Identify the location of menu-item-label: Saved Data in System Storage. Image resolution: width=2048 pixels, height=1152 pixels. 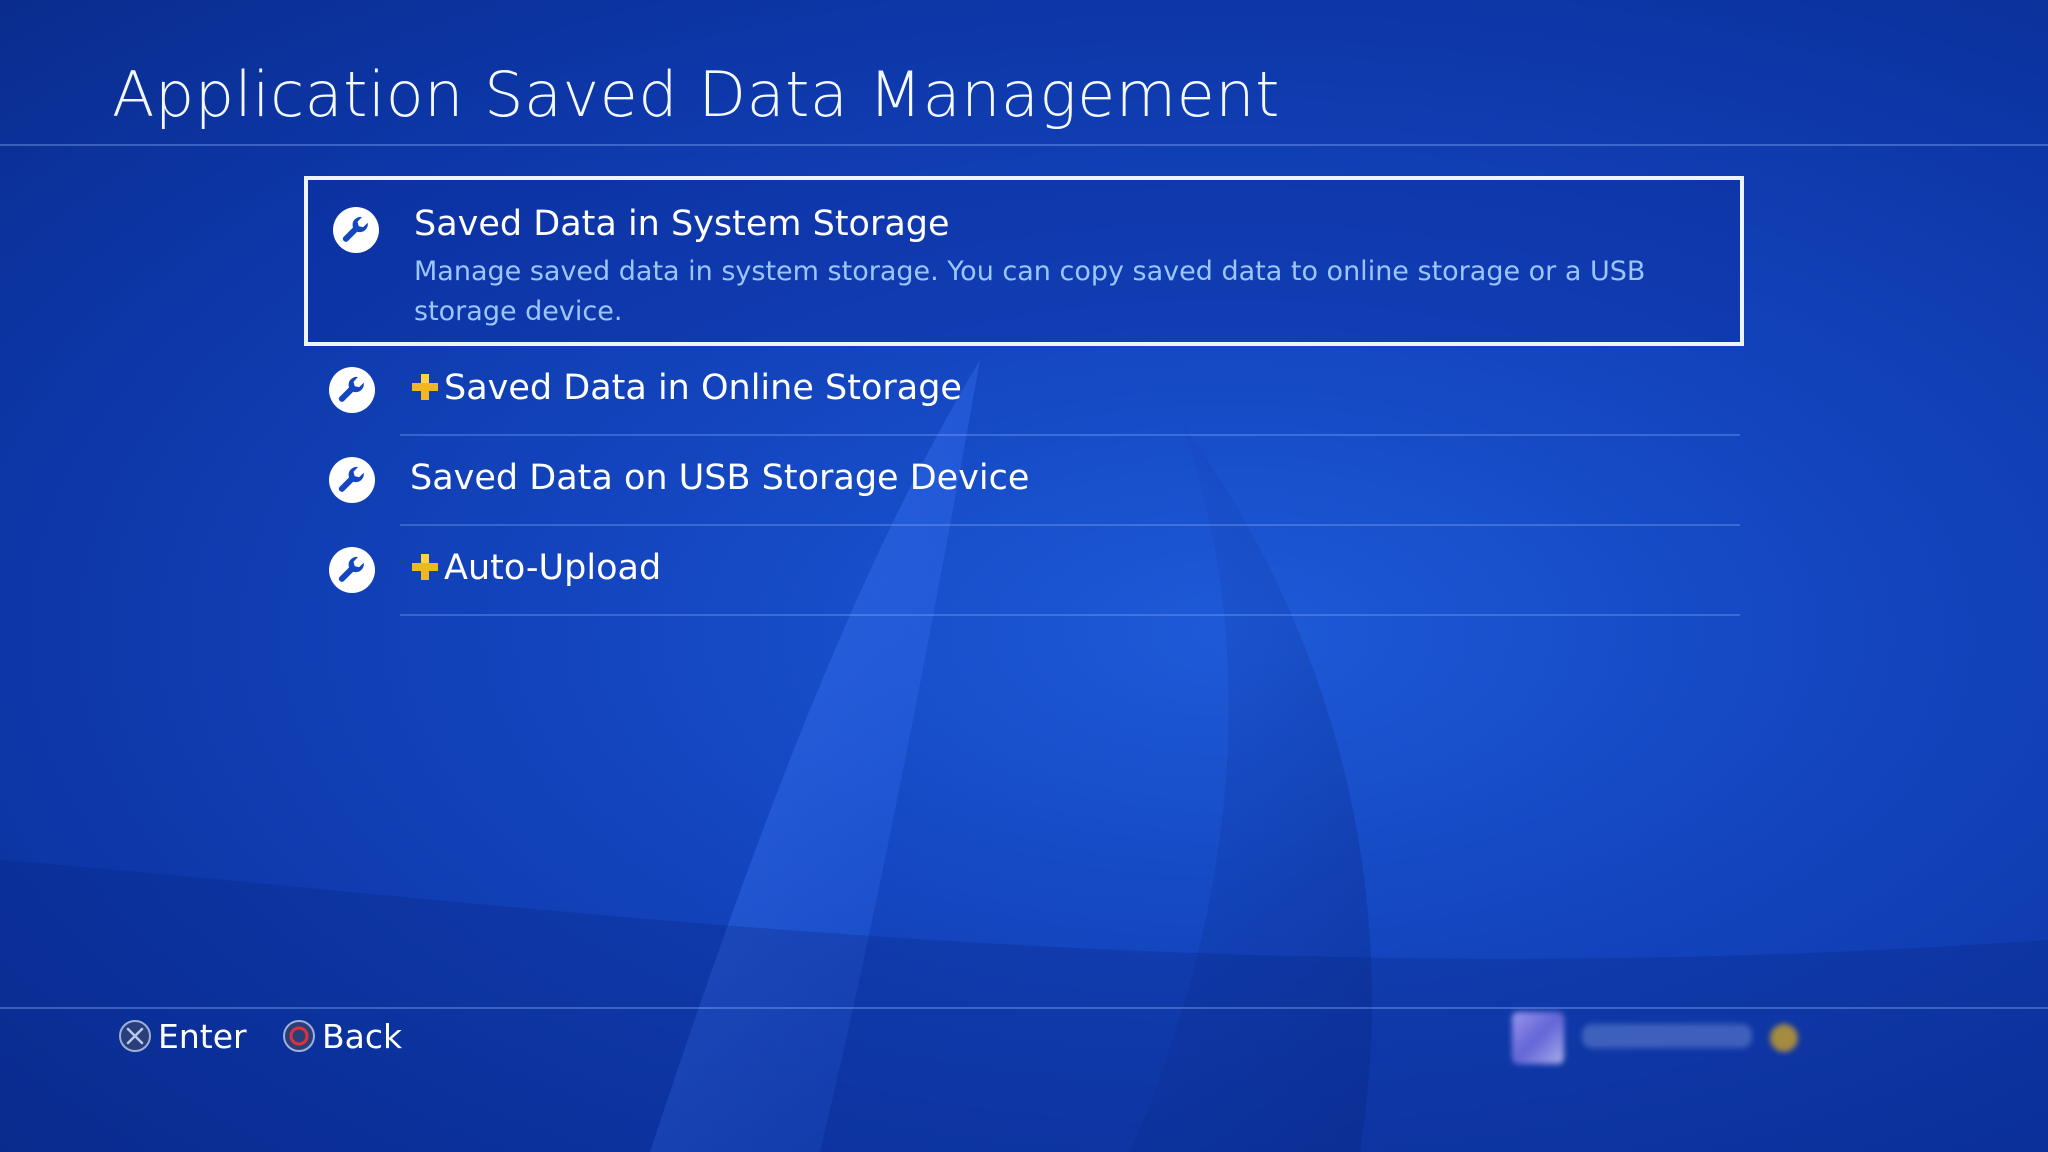
(682, 224).